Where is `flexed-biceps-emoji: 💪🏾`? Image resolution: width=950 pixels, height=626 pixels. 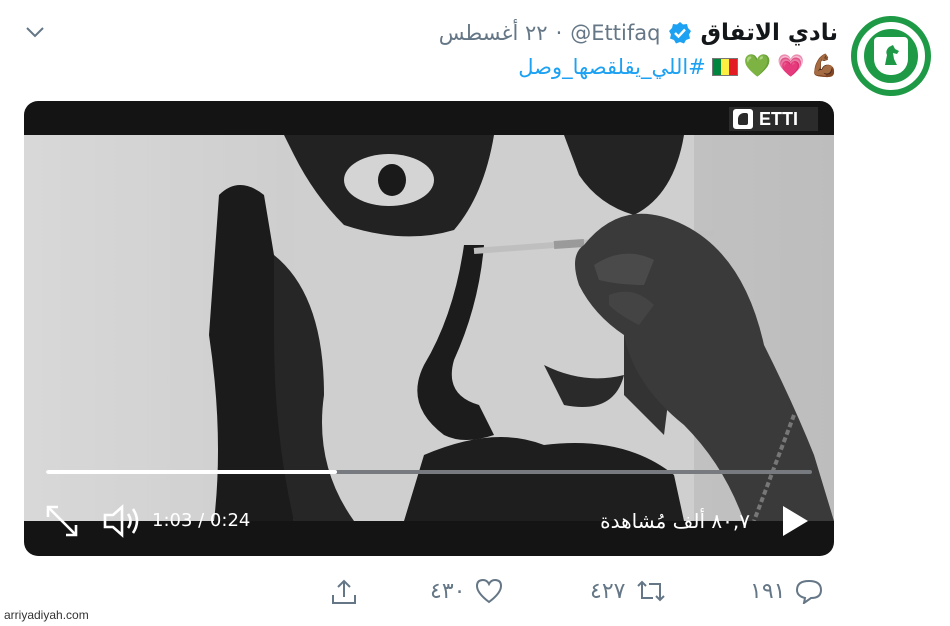
flexed-biceps-emoji: 💪🏾 is located at coordinates (824, 66).